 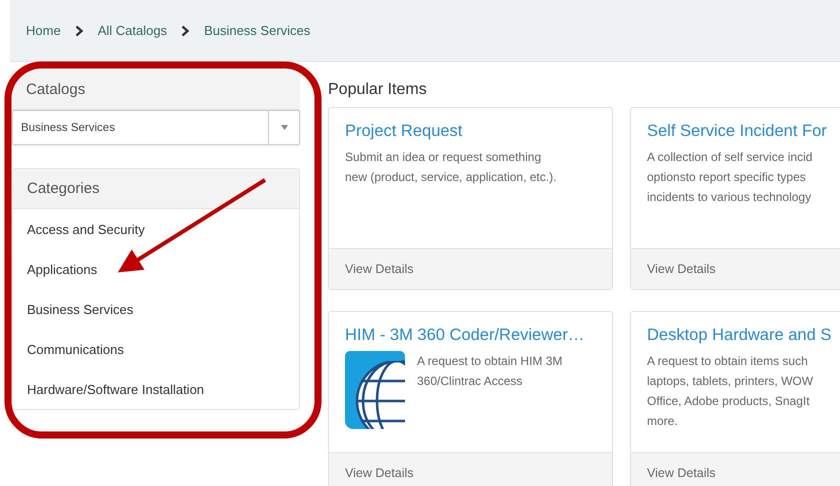 What do you see at coordinates (378, 90) in the screenshot?
I see `section-title: Popular Items` at bounding box center [378, 90].